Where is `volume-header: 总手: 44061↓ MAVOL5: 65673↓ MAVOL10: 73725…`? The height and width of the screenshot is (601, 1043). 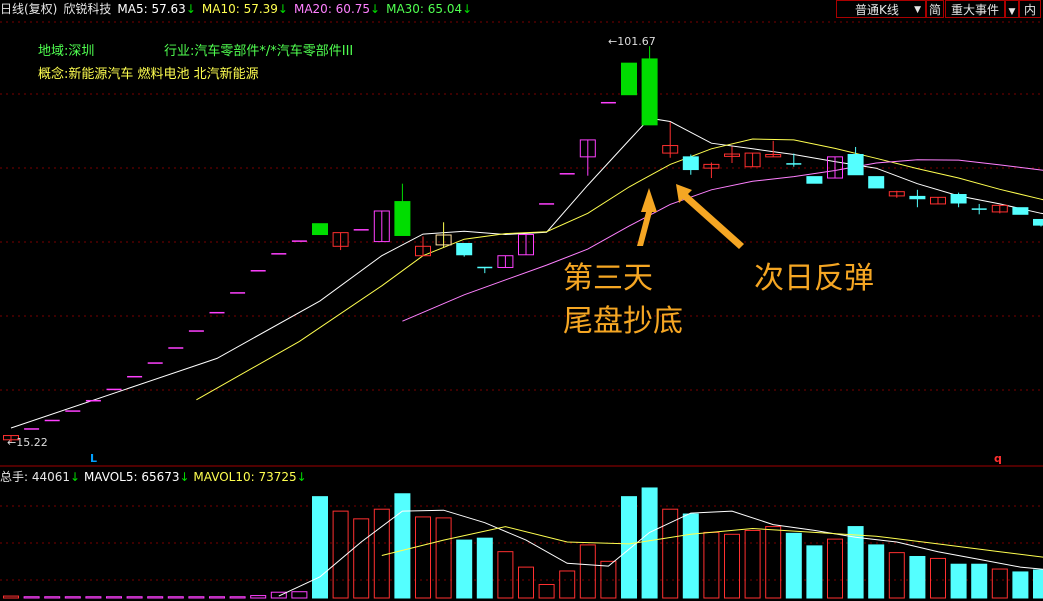
volume-header: 总手: 44061↓ MAVOL5: 65673↓ MAVOL10: 73725… is located at coordinates (153, 477).